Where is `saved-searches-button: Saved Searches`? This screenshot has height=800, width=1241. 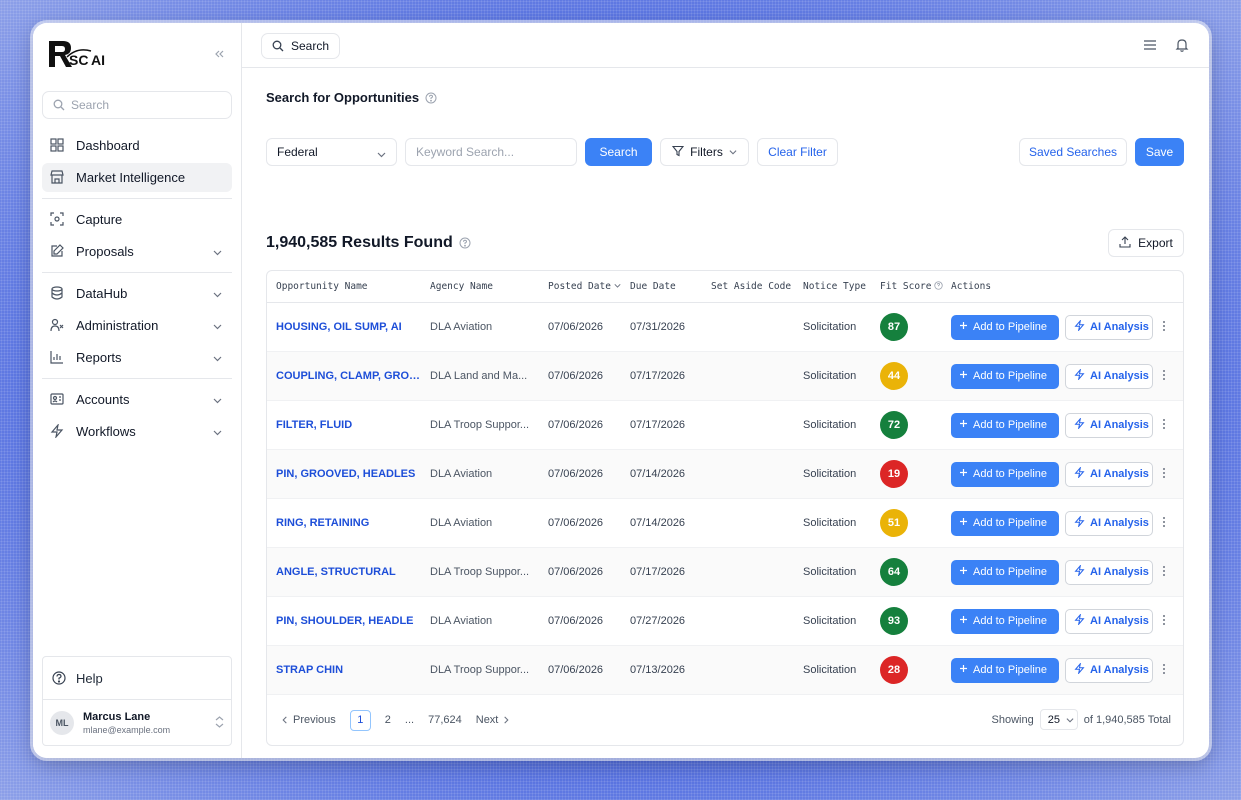
saved-searches-button: Saved Searches is located at coordinates (1073, 152).